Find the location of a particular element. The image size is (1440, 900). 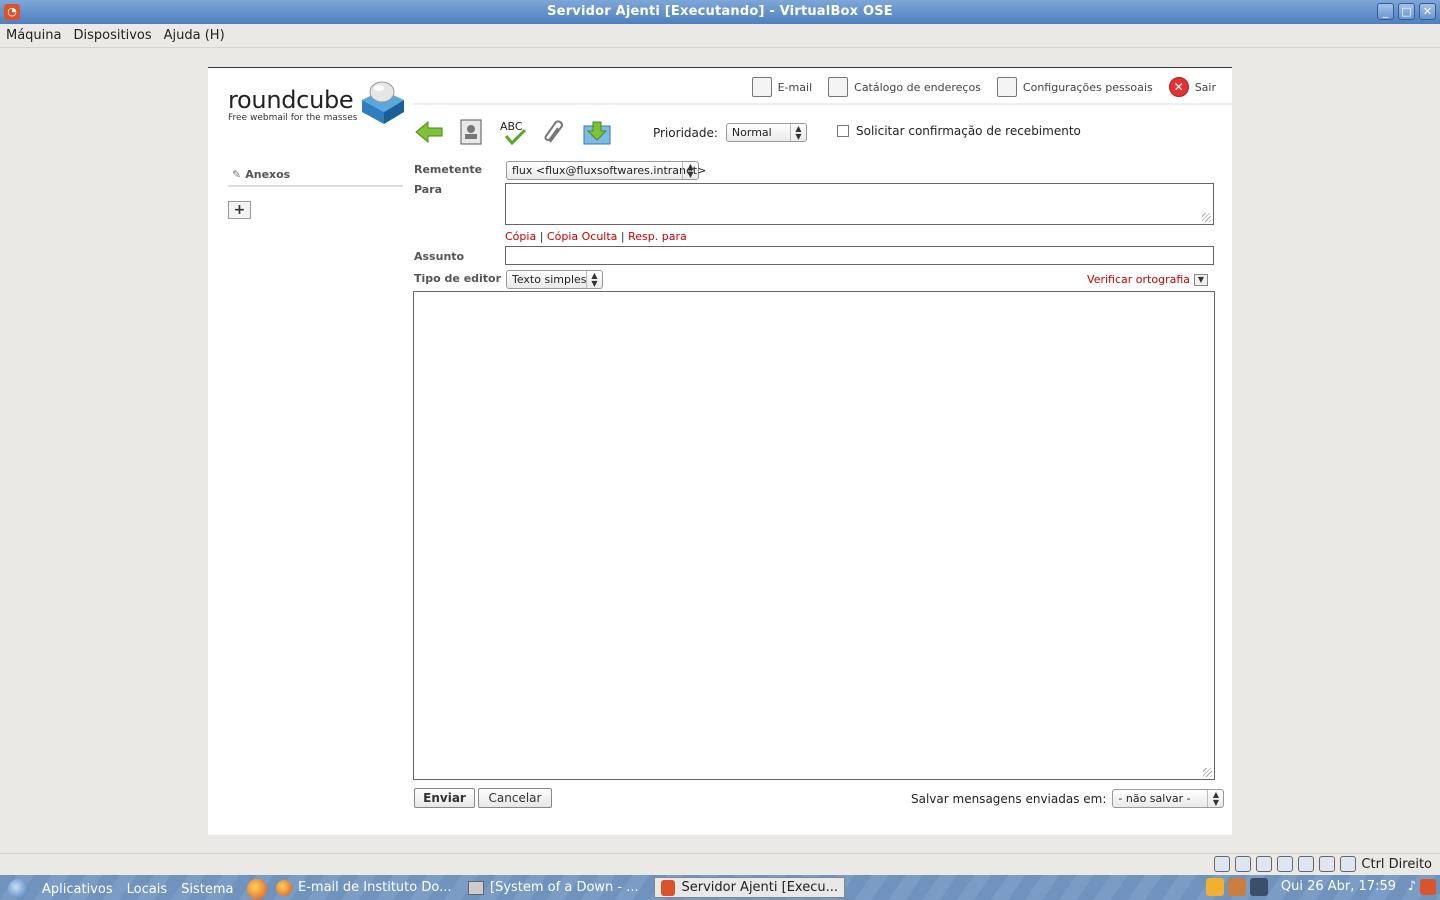

nav-email: E-mail is located at coordinates (782, 87).